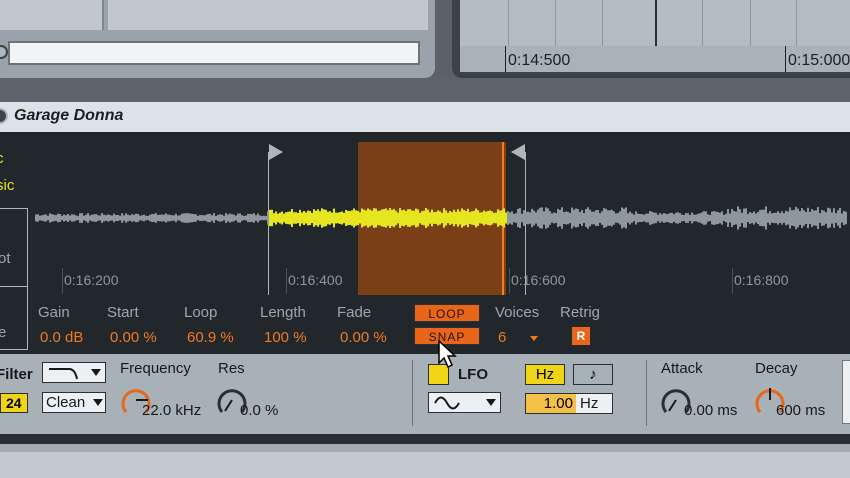  I want to click on length-value: 100 %, so click(285, 337).